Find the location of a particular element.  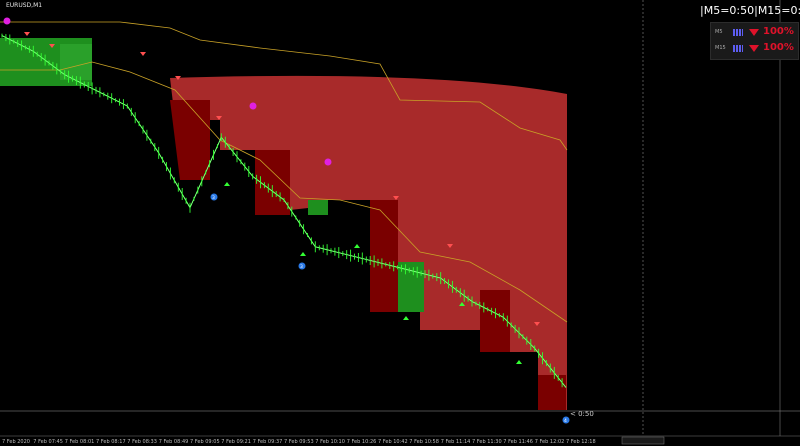

x-tick-label: 7 Feb 11:30 is located at coordinates (487, 442).